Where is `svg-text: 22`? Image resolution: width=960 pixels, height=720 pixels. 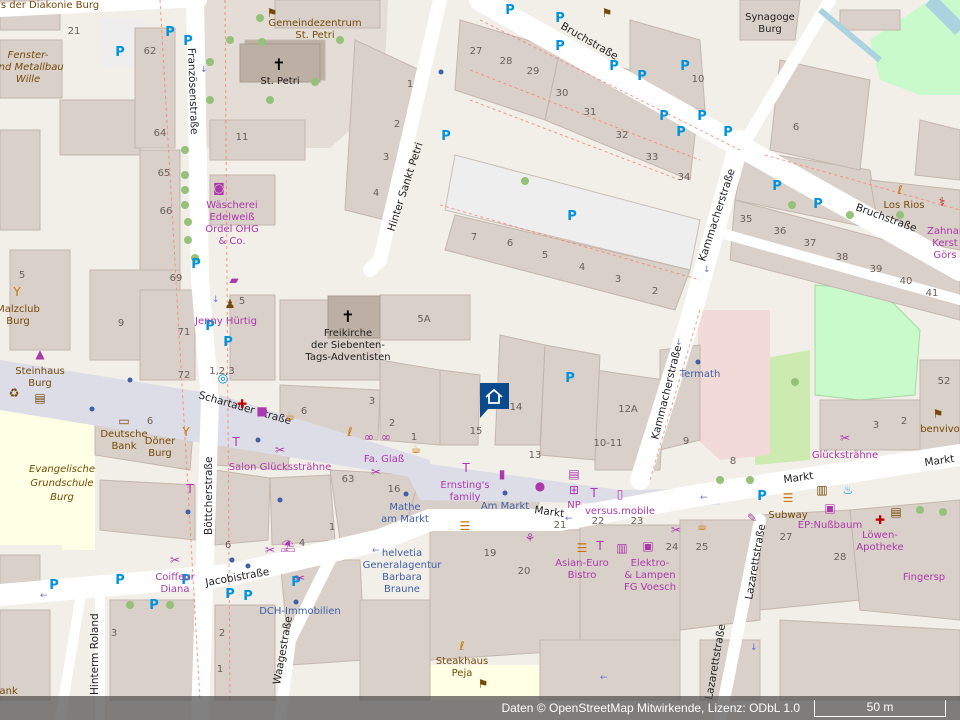
svg-text: 22 is located at coordinates (598, 521).